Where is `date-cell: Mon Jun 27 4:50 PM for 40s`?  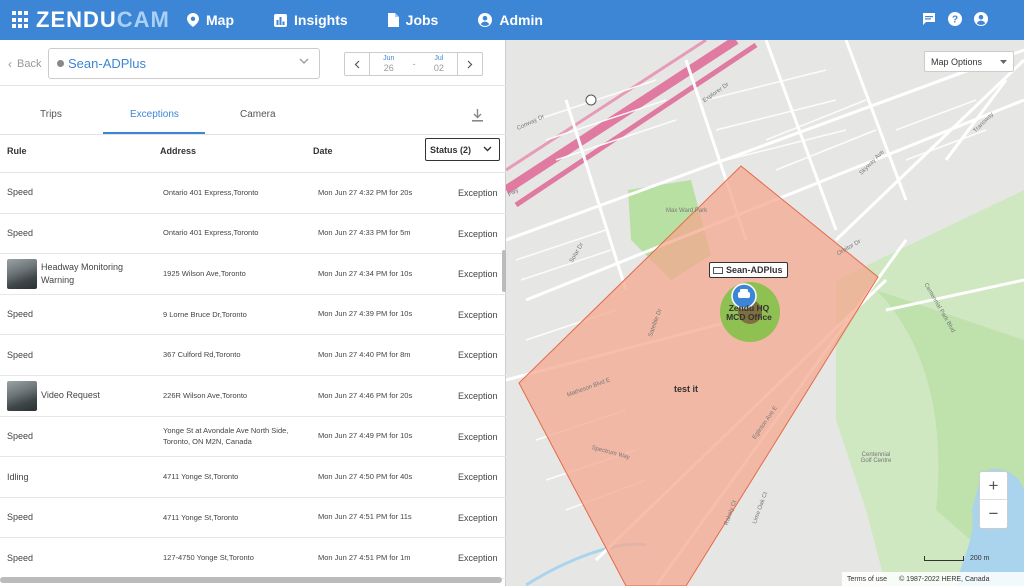
date-cell: Mon Jun 27 4:50 PM for 40s is located at coordinates (365, 476).